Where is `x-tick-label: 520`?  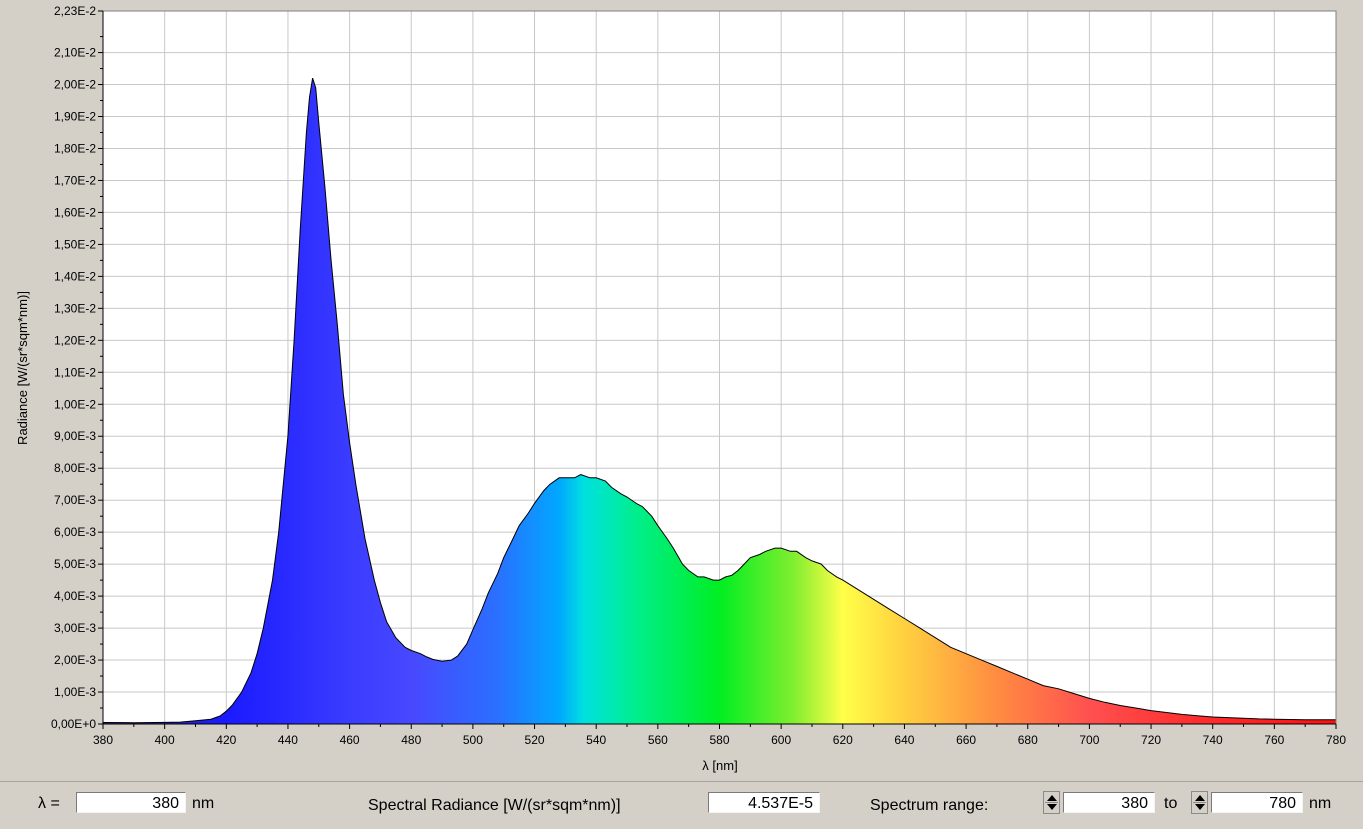 x-tick-label: 520 is located at coordinates (535, 740).